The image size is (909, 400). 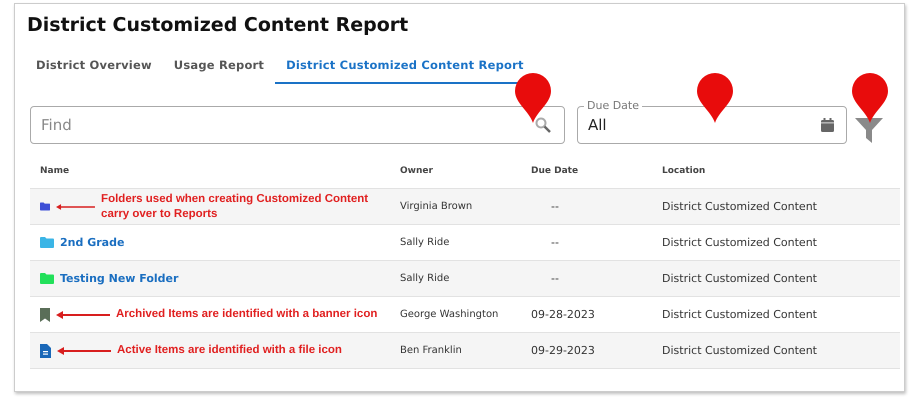 What do you see at coordinates (827, 125) in the screenshot?
I see `calendar-icon` at bounding box center [827, 125].